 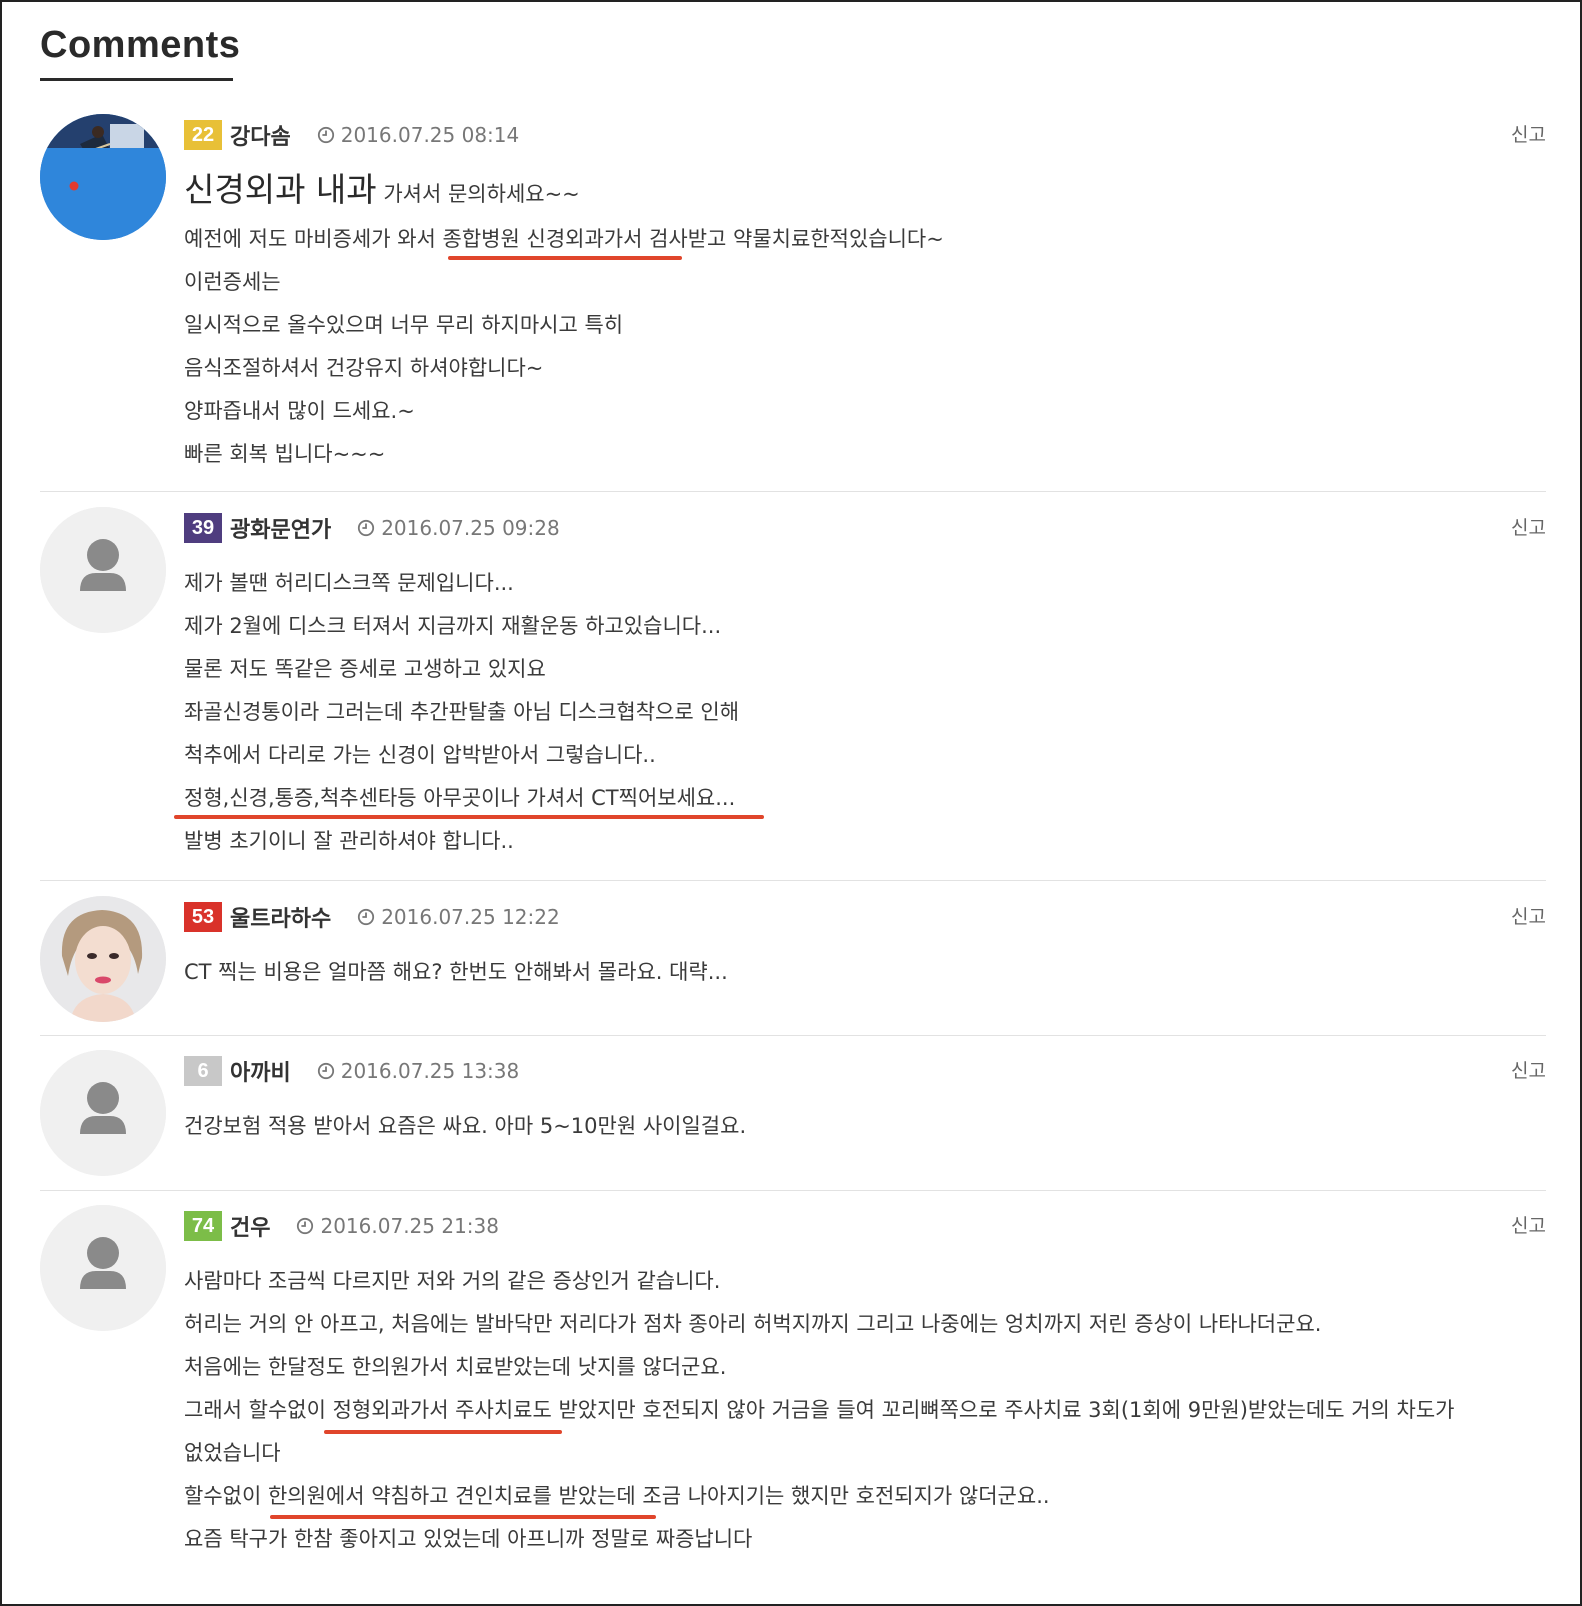 I want to click on comment-line: 요즘 탁구가 한참 좋아지고 있었는데 아프니까 정말로 짜증납니다, so click(x=468, y=1539).